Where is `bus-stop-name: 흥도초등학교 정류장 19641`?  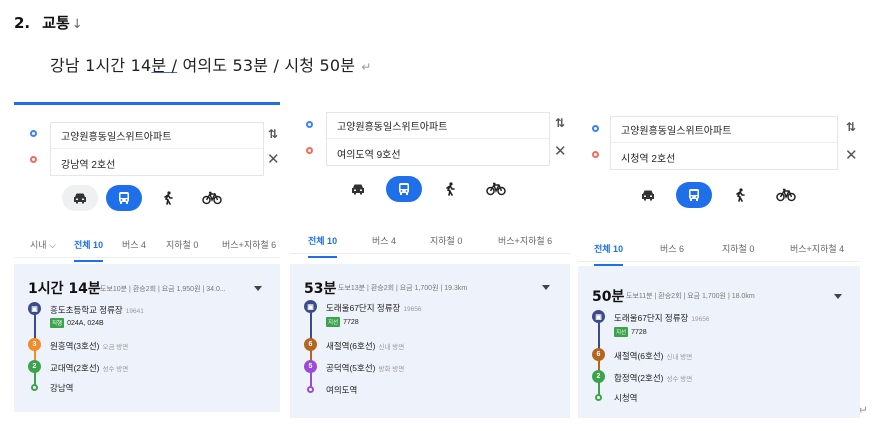
bus-stop-name: 흥도초등학교 정류장 19641 is located at coordinates (97, 310).